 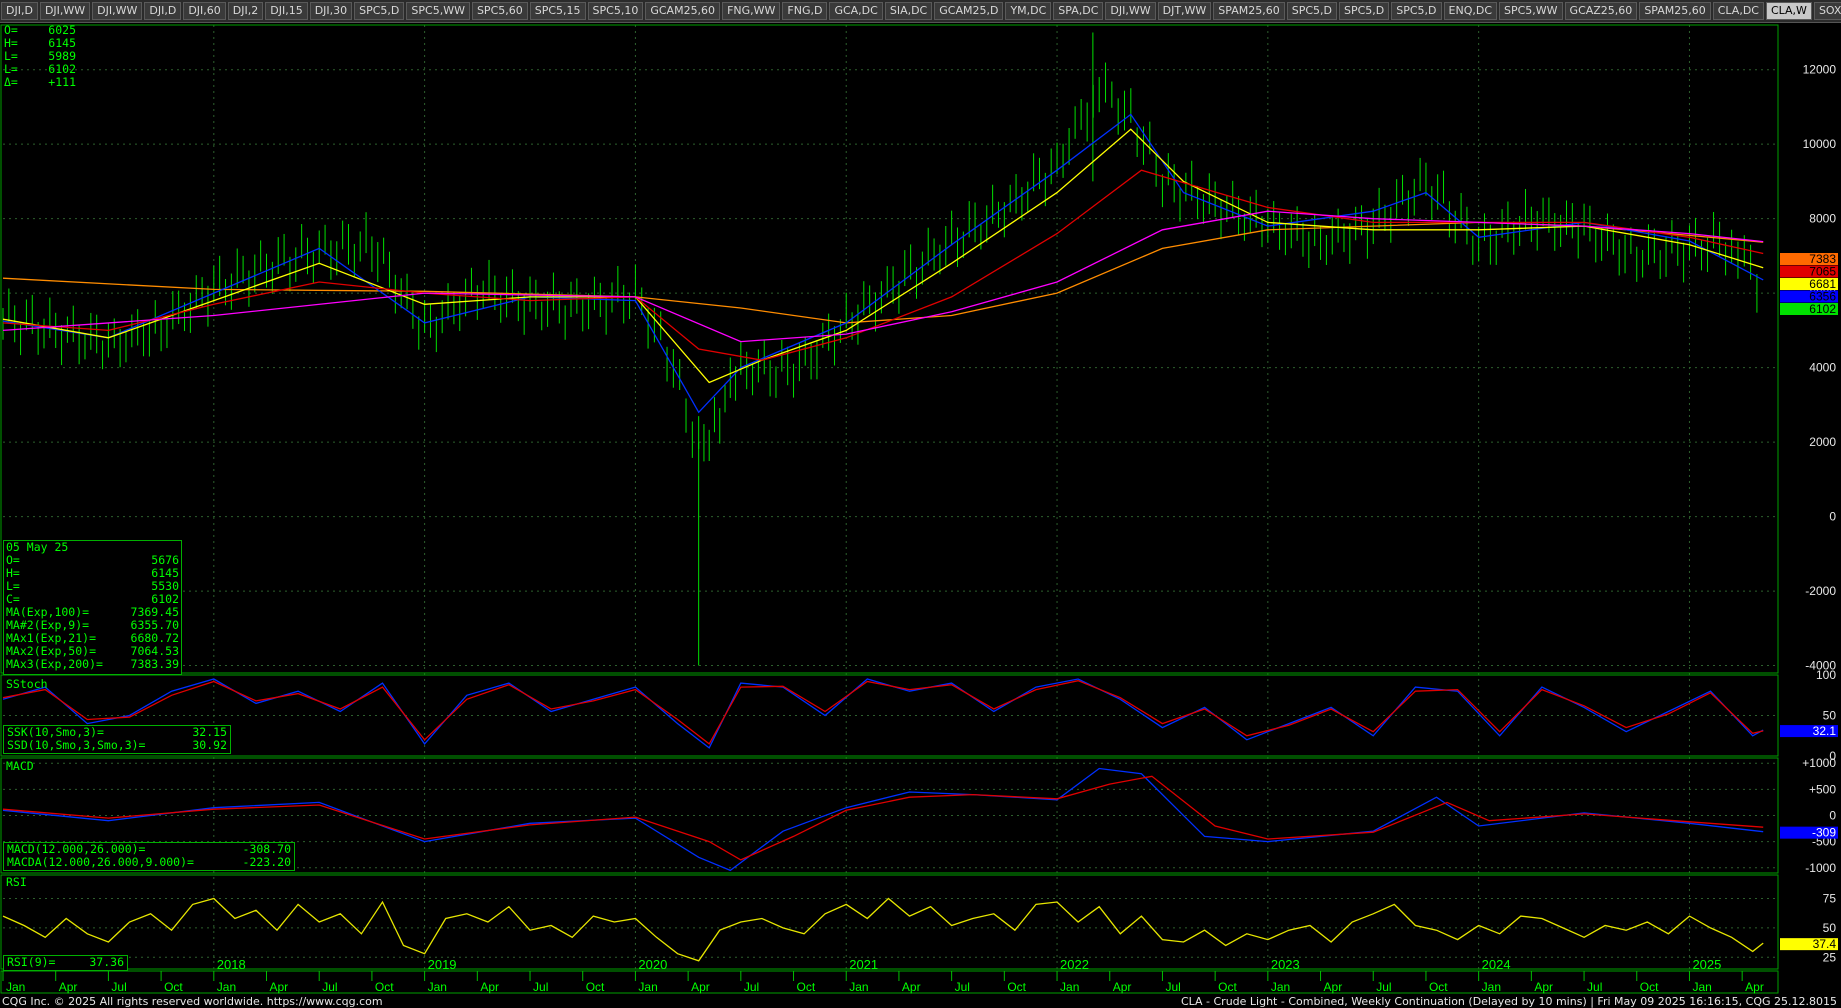 I want to click on y-tick-label: 50, so click(x=1830, y=716).